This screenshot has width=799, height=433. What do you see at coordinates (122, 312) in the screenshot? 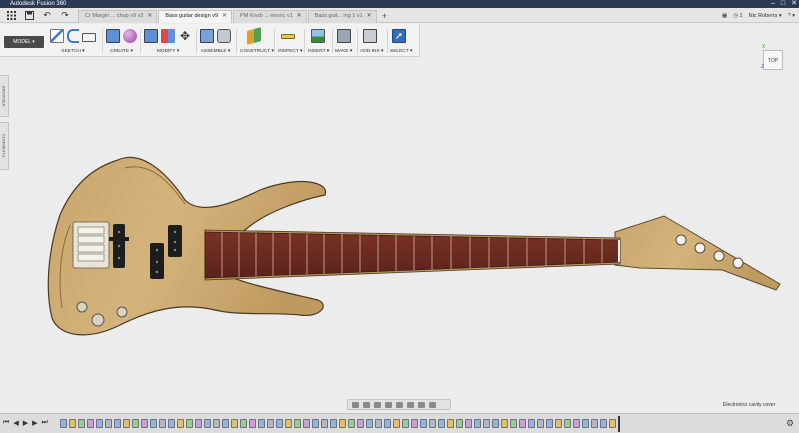
I see `blend-knob` at bounding box center [122, 312].